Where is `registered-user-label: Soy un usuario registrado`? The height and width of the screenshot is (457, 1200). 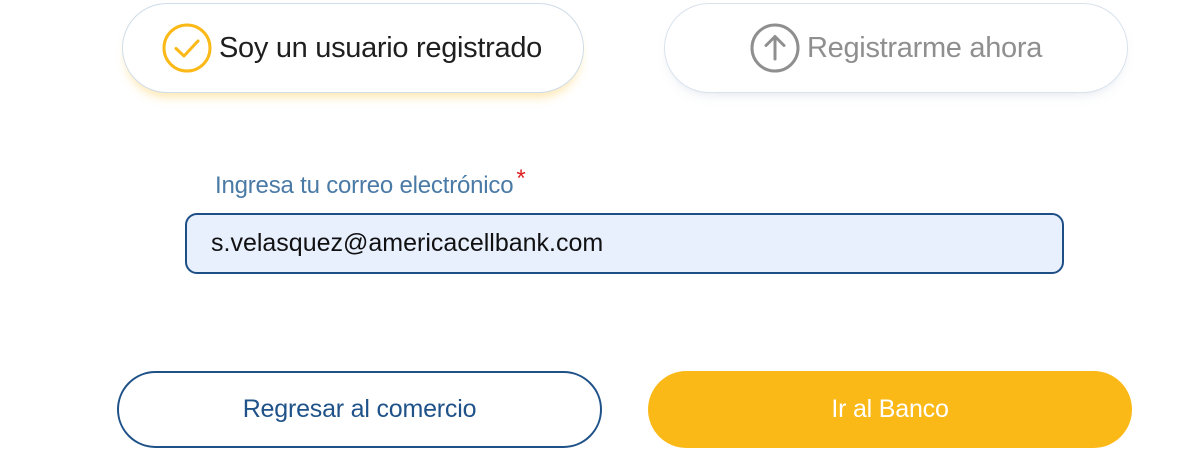
registered-user-label: Soy un usuario registrado is located at coordinates (380, 47).